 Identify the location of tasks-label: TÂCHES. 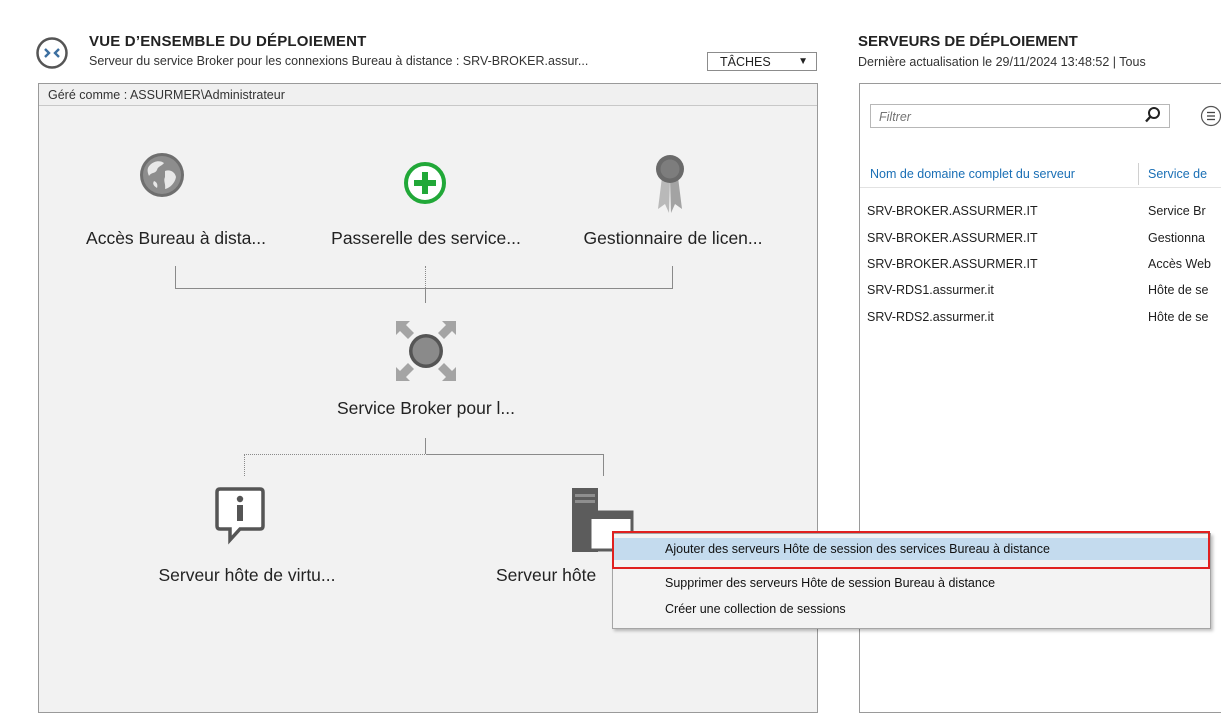
(745, 61).